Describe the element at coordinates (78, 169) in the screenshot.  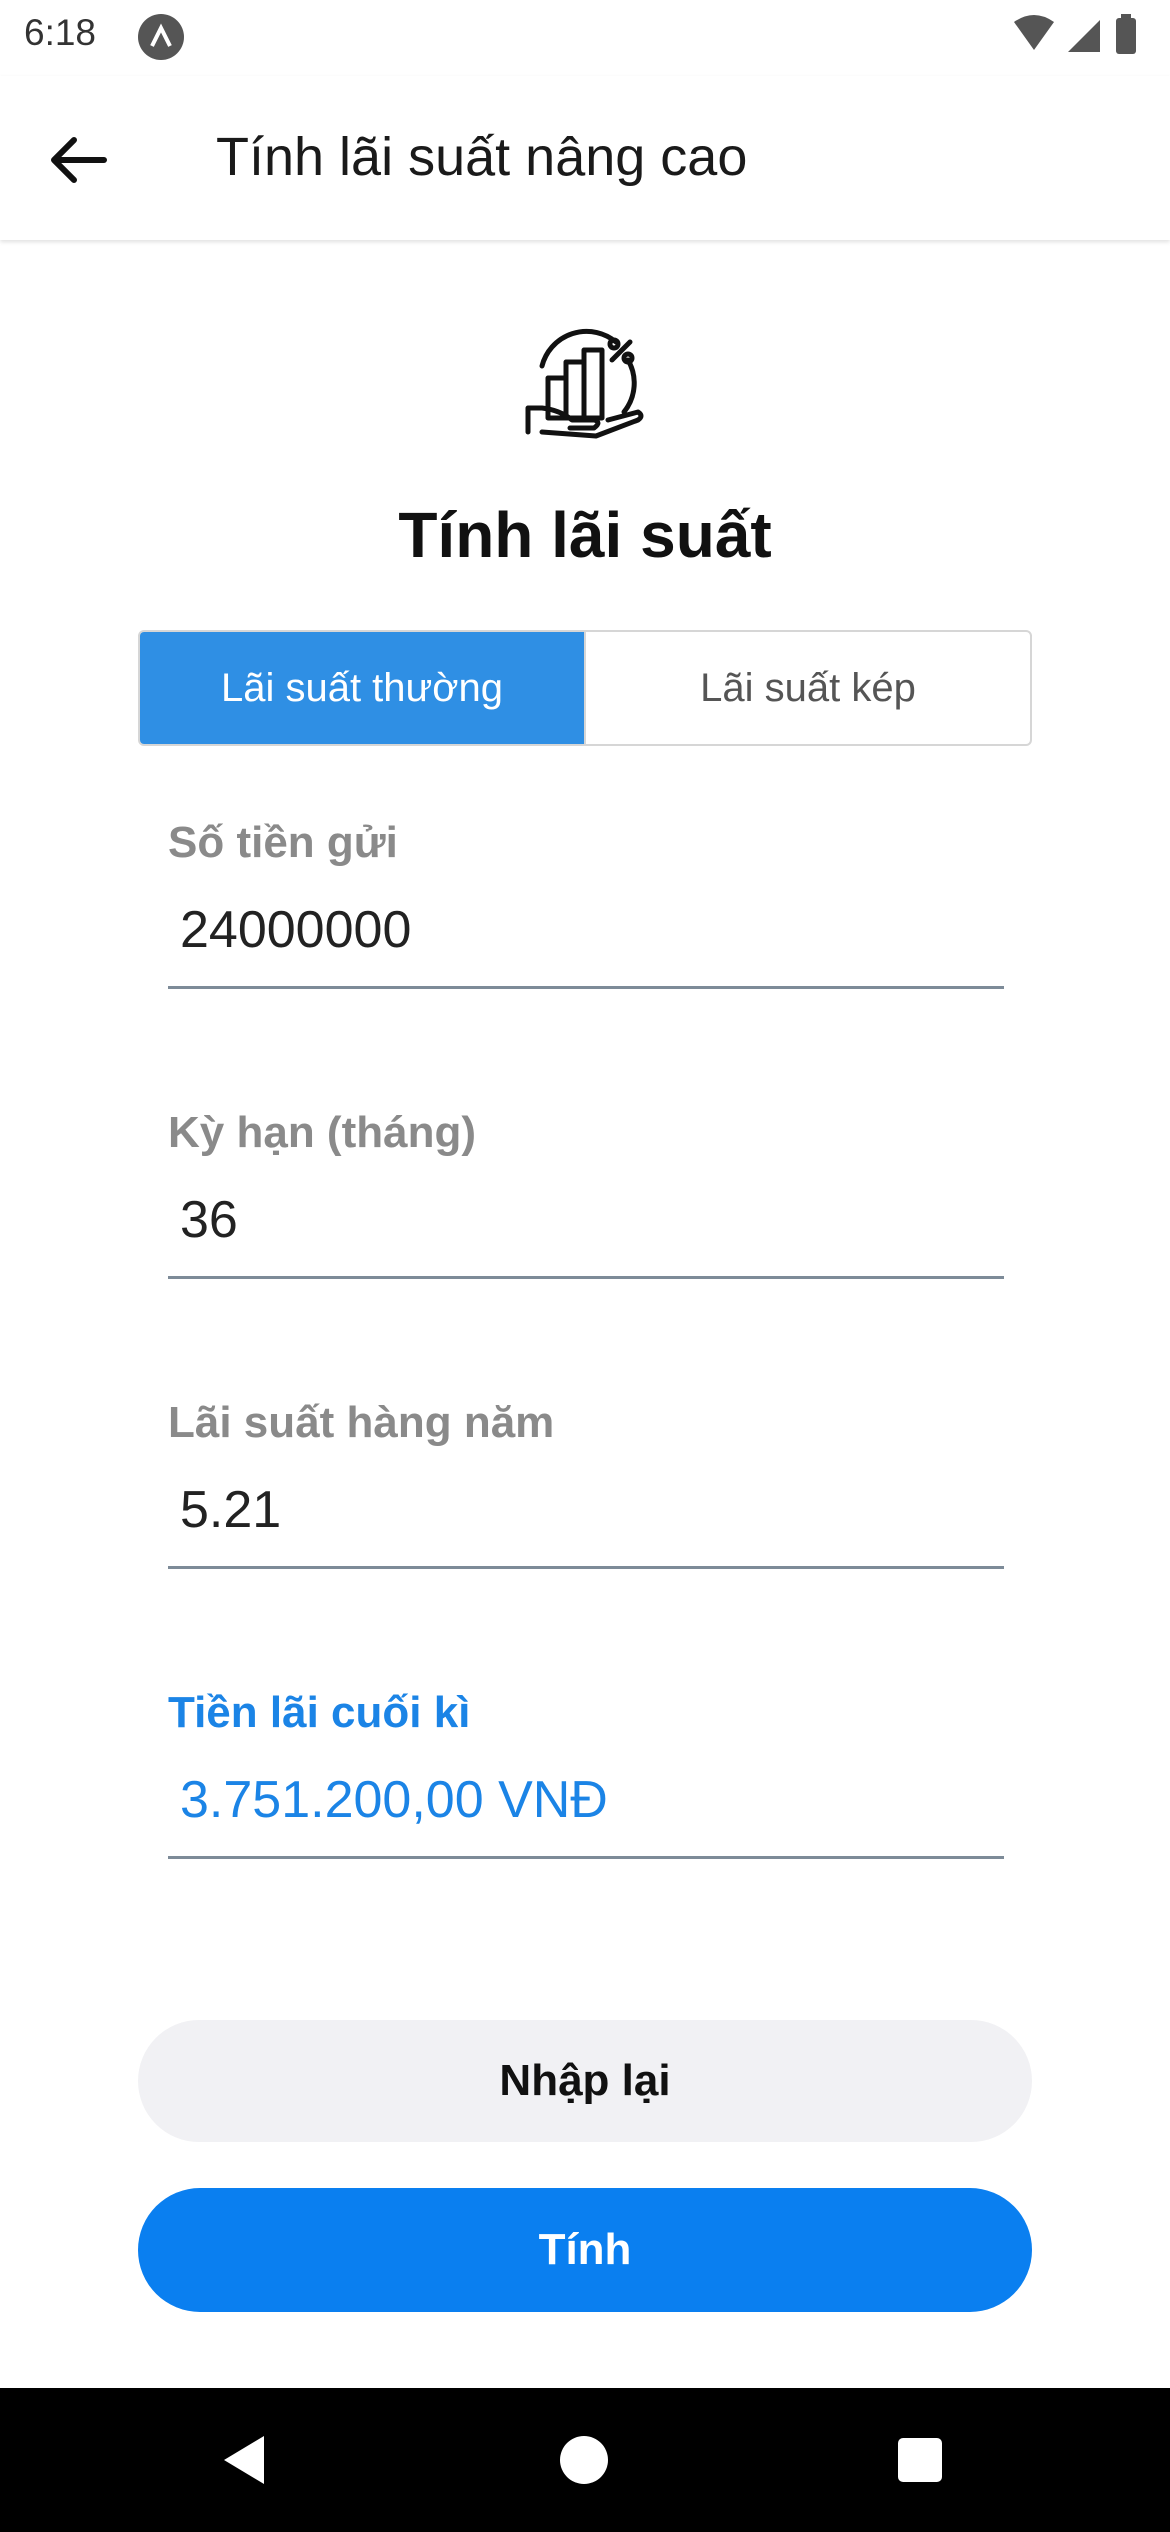
I see `arrow-left-icon` at that location.